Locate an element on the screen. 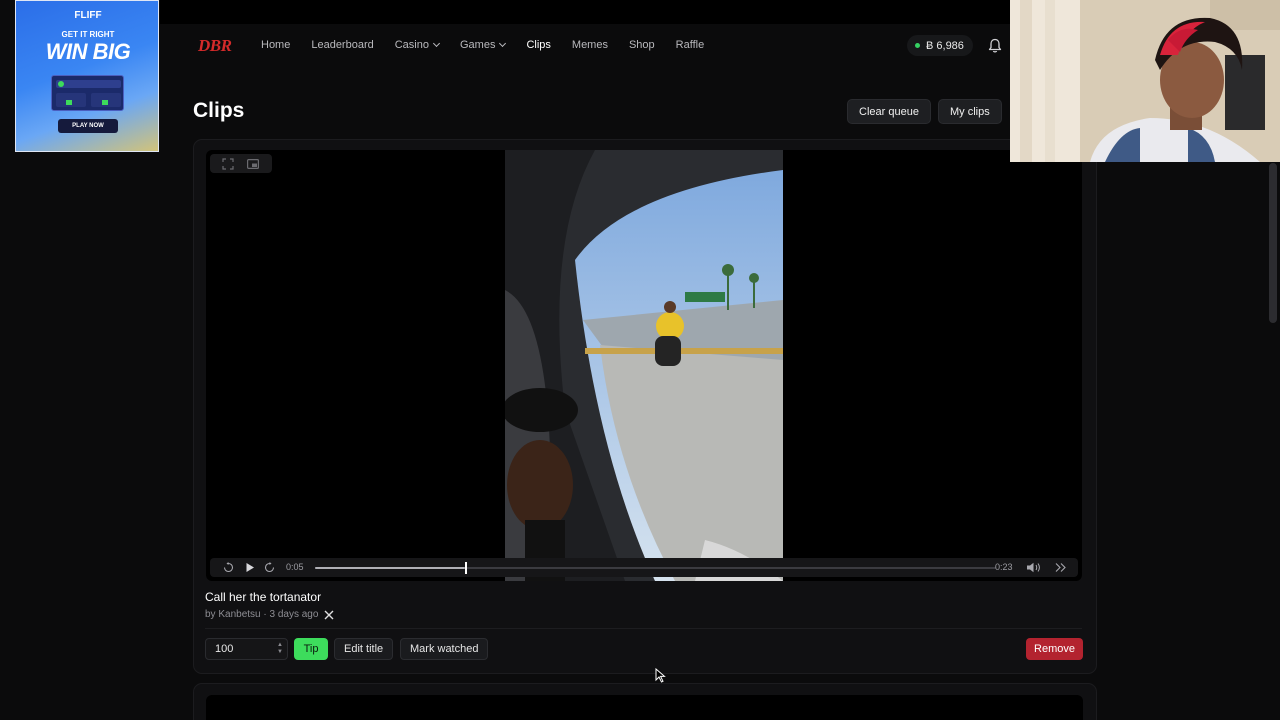 Image resolution: width=1280 pixels, height=720 pixels. next-video-player is located at coordinates (644, 707).